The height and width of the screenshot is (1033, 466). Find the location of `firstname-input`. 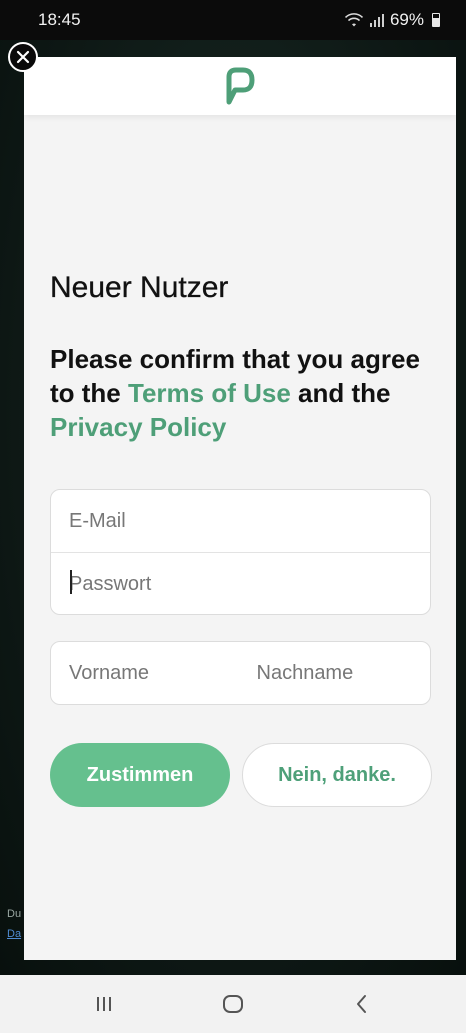

firstname-input is located at coordinates (146, 673).